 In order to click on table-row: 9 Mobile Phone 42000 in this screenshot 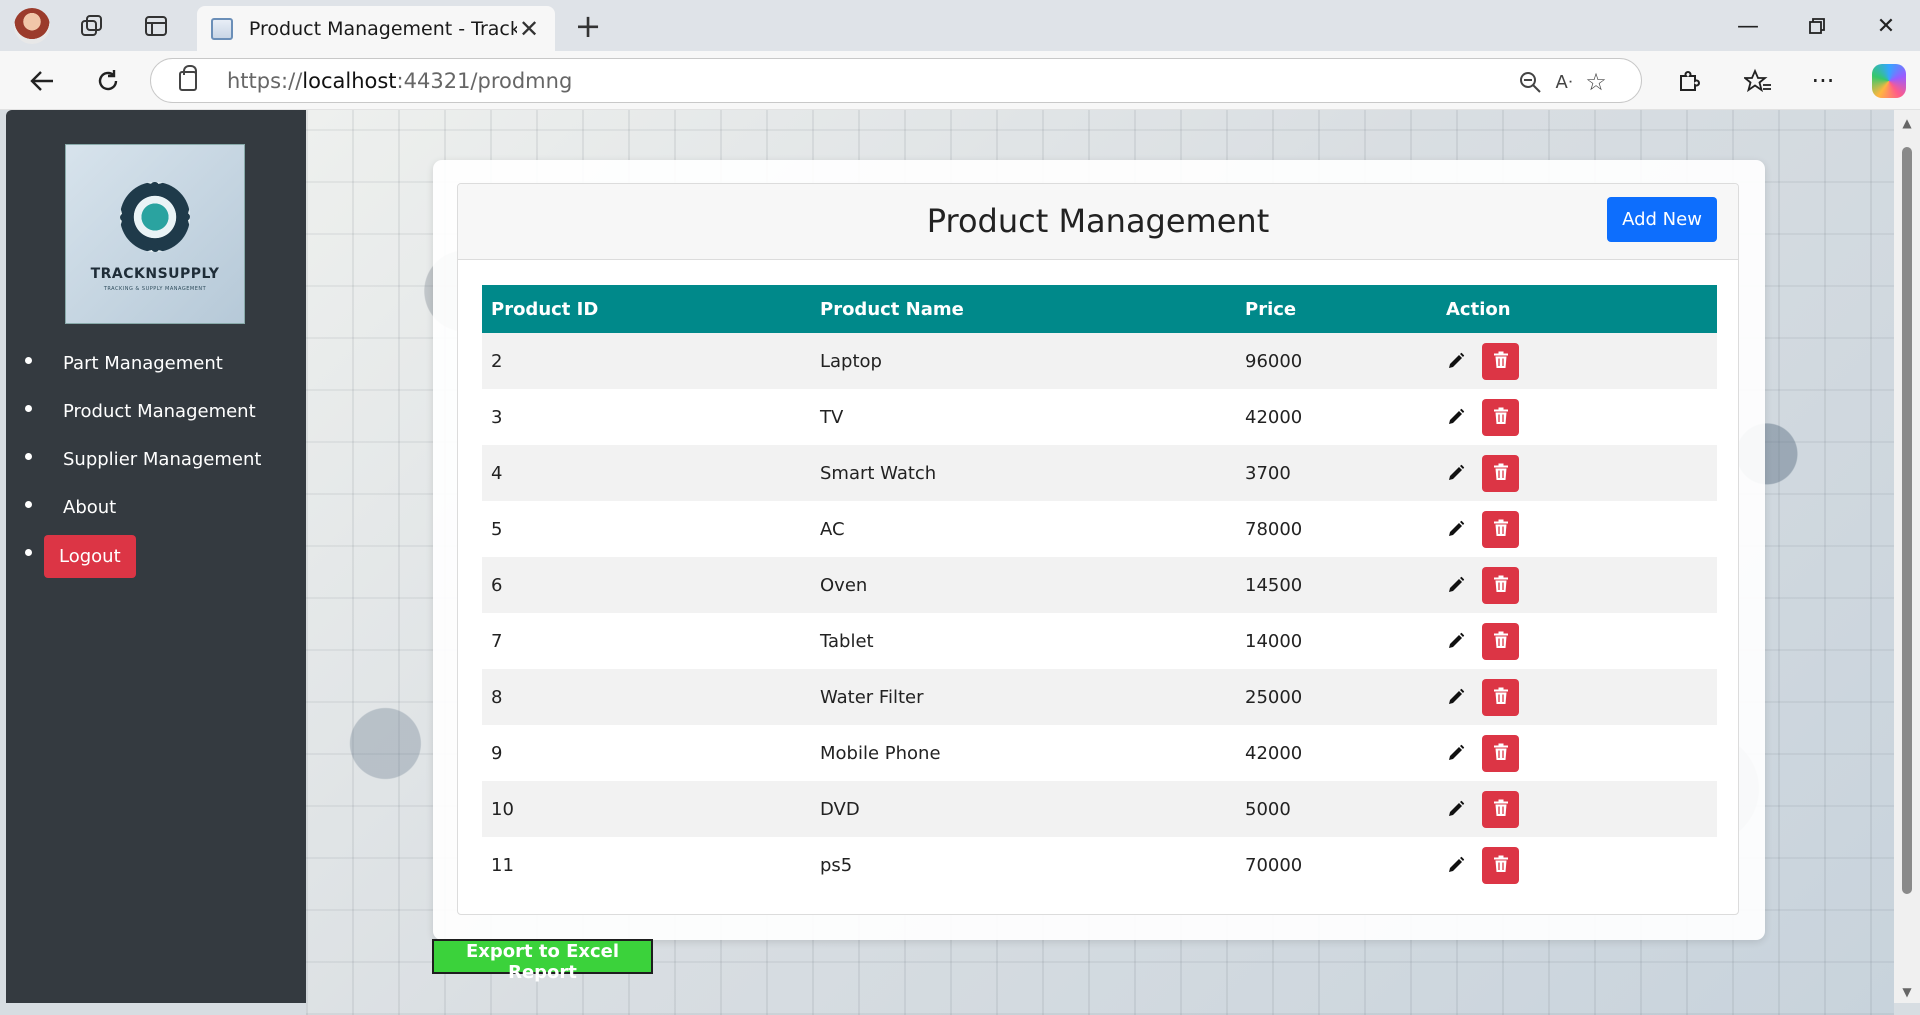, I will do `click(1099, 753)`.